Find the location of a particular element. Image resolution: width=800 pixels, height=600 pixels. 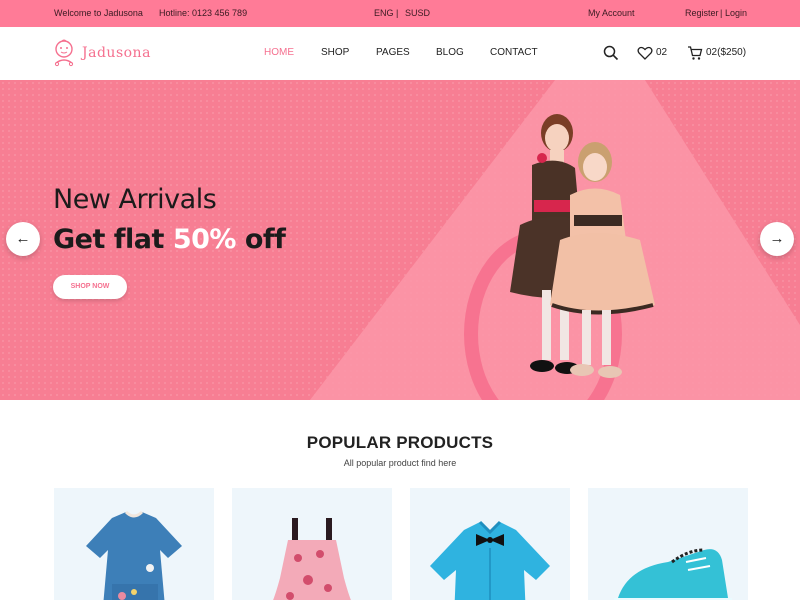

hero-discount: 50% is located at coordinates (204, 239).